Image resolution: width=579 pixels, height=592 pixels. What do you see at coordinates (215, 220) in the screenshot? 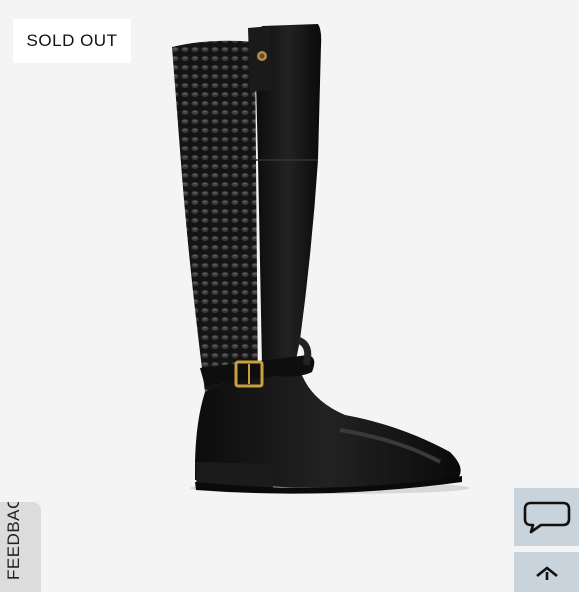
I see `woven-panel` at bounding box center [215, 220].